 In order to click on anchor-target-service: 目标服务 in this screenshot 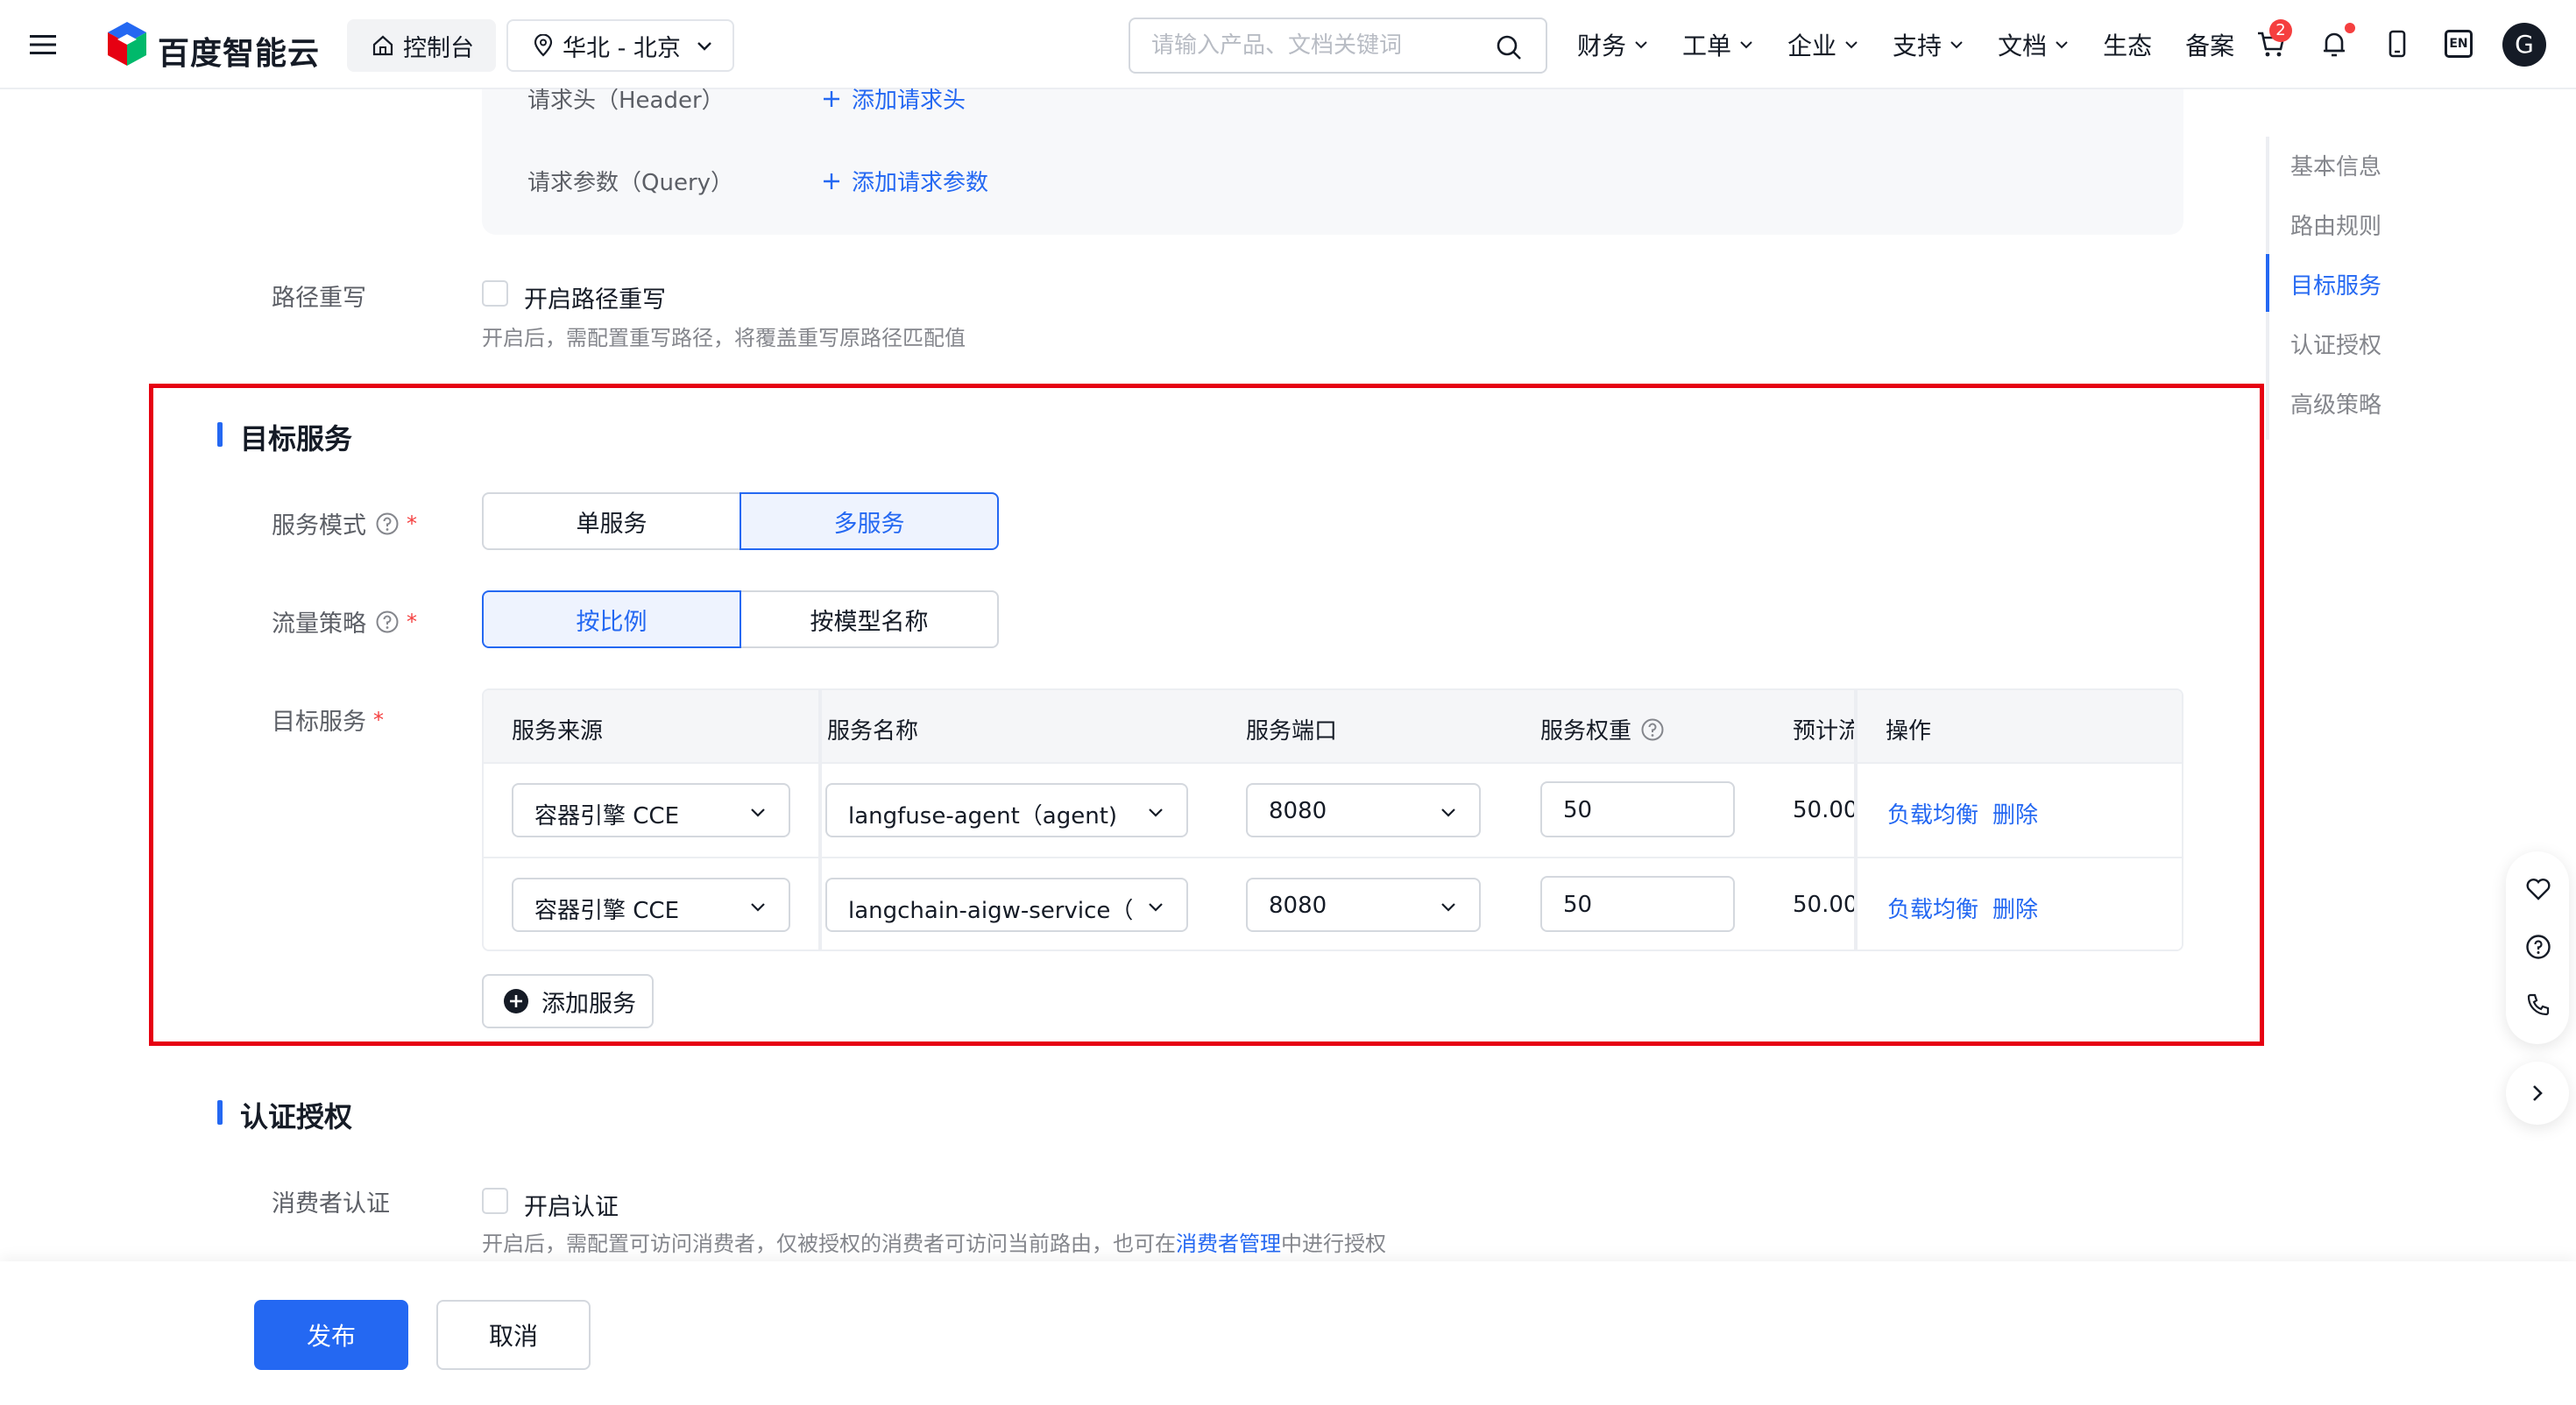, I will do `click(2335, 284)`.